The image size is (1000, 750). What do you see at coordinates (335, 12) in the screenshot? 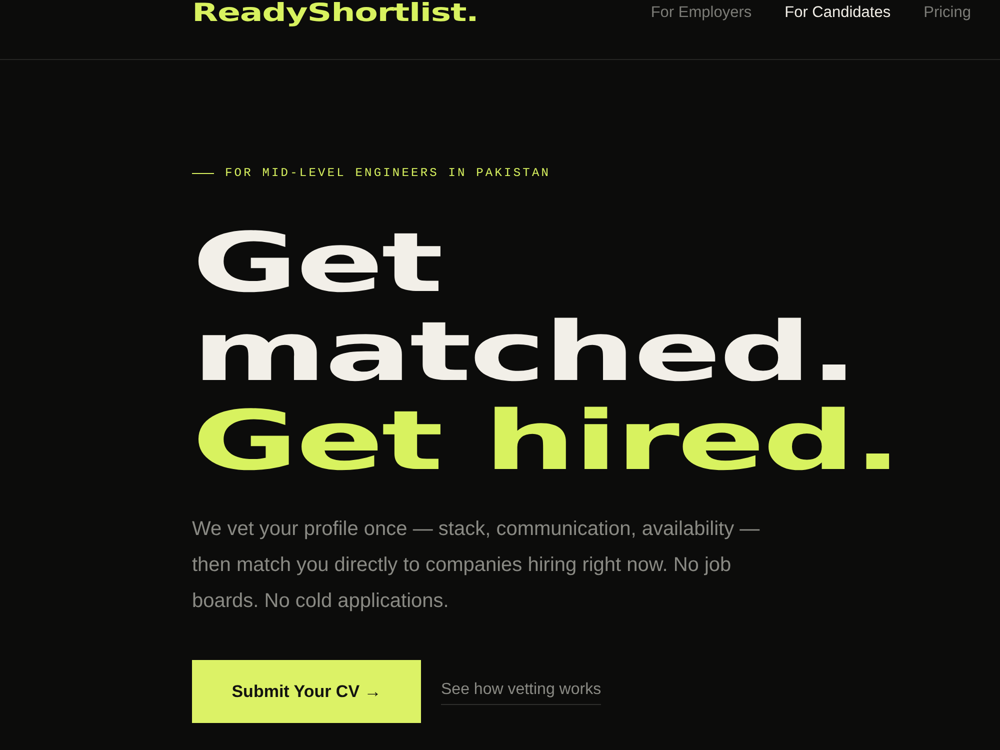
I see `brand-logo: ReadyShortlist.` at bounding box center [335, 12].